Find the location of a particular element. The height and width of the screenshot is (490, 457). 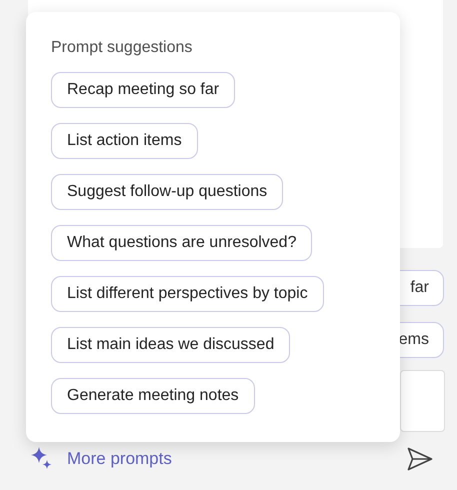

prompt-chip: List main ideas we discussed is located at coordinates (170, 345).